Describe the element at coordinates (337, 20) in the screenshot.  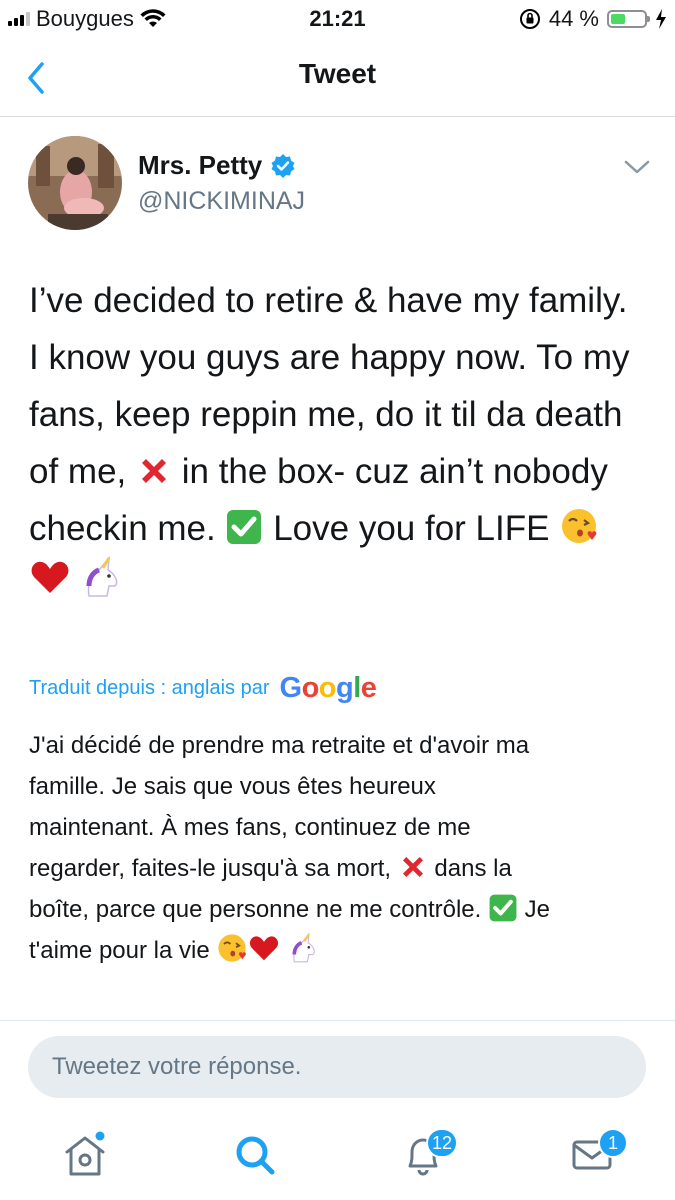
I see `status-bar: Bouygues 21:21 44 %` at that location.